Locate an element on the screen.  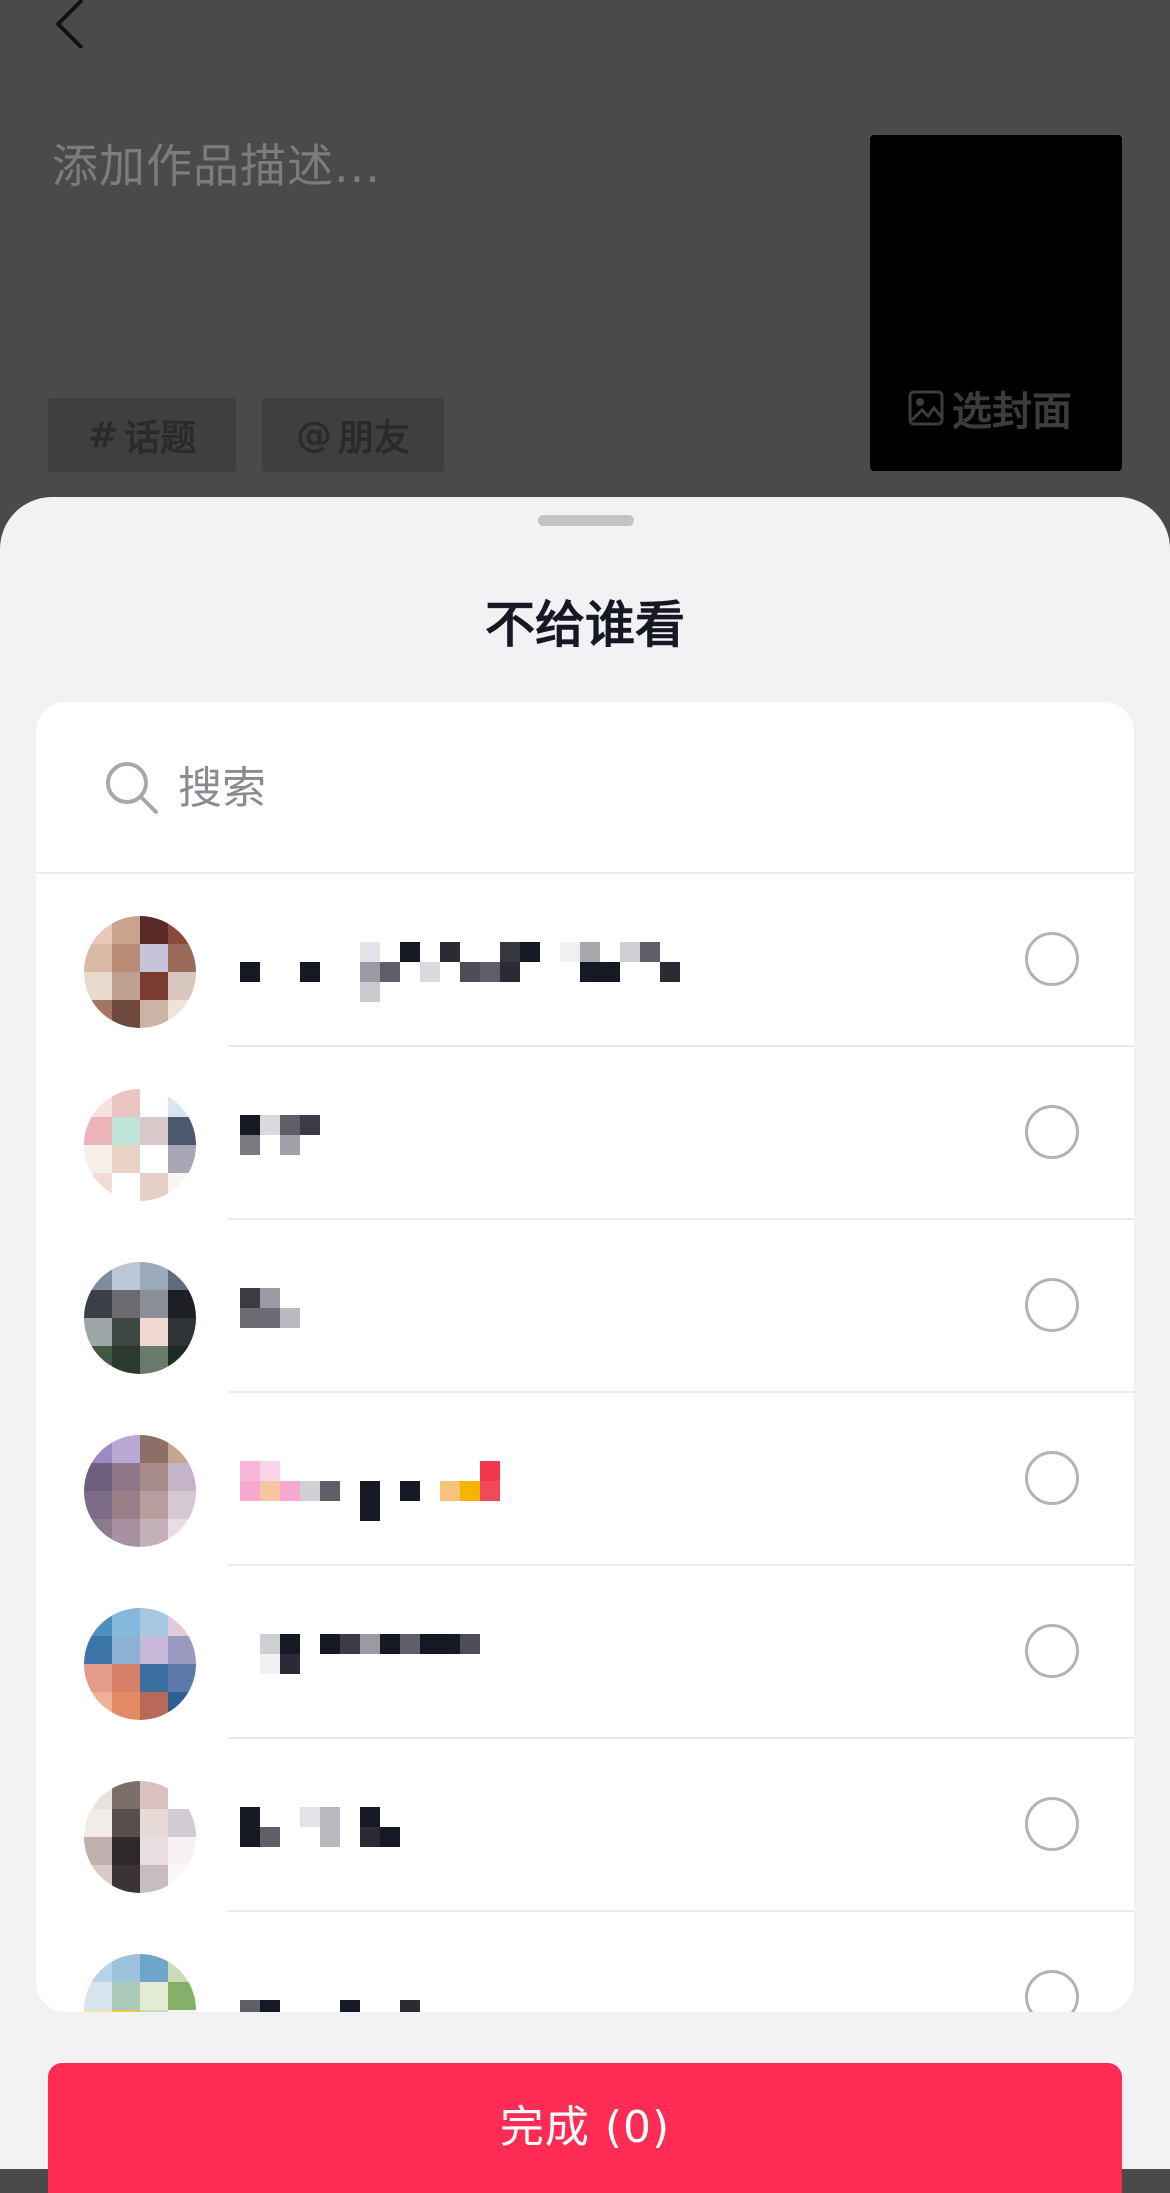
topic-chip: # 话题 is located at coordinates (142, 435).